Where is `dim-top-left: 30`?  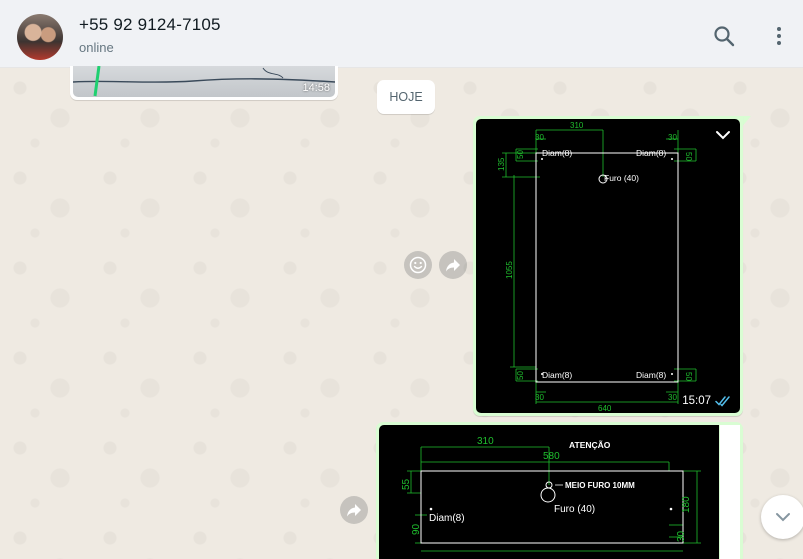
dim-top-left: 30 is located at coordinates (539, 137).